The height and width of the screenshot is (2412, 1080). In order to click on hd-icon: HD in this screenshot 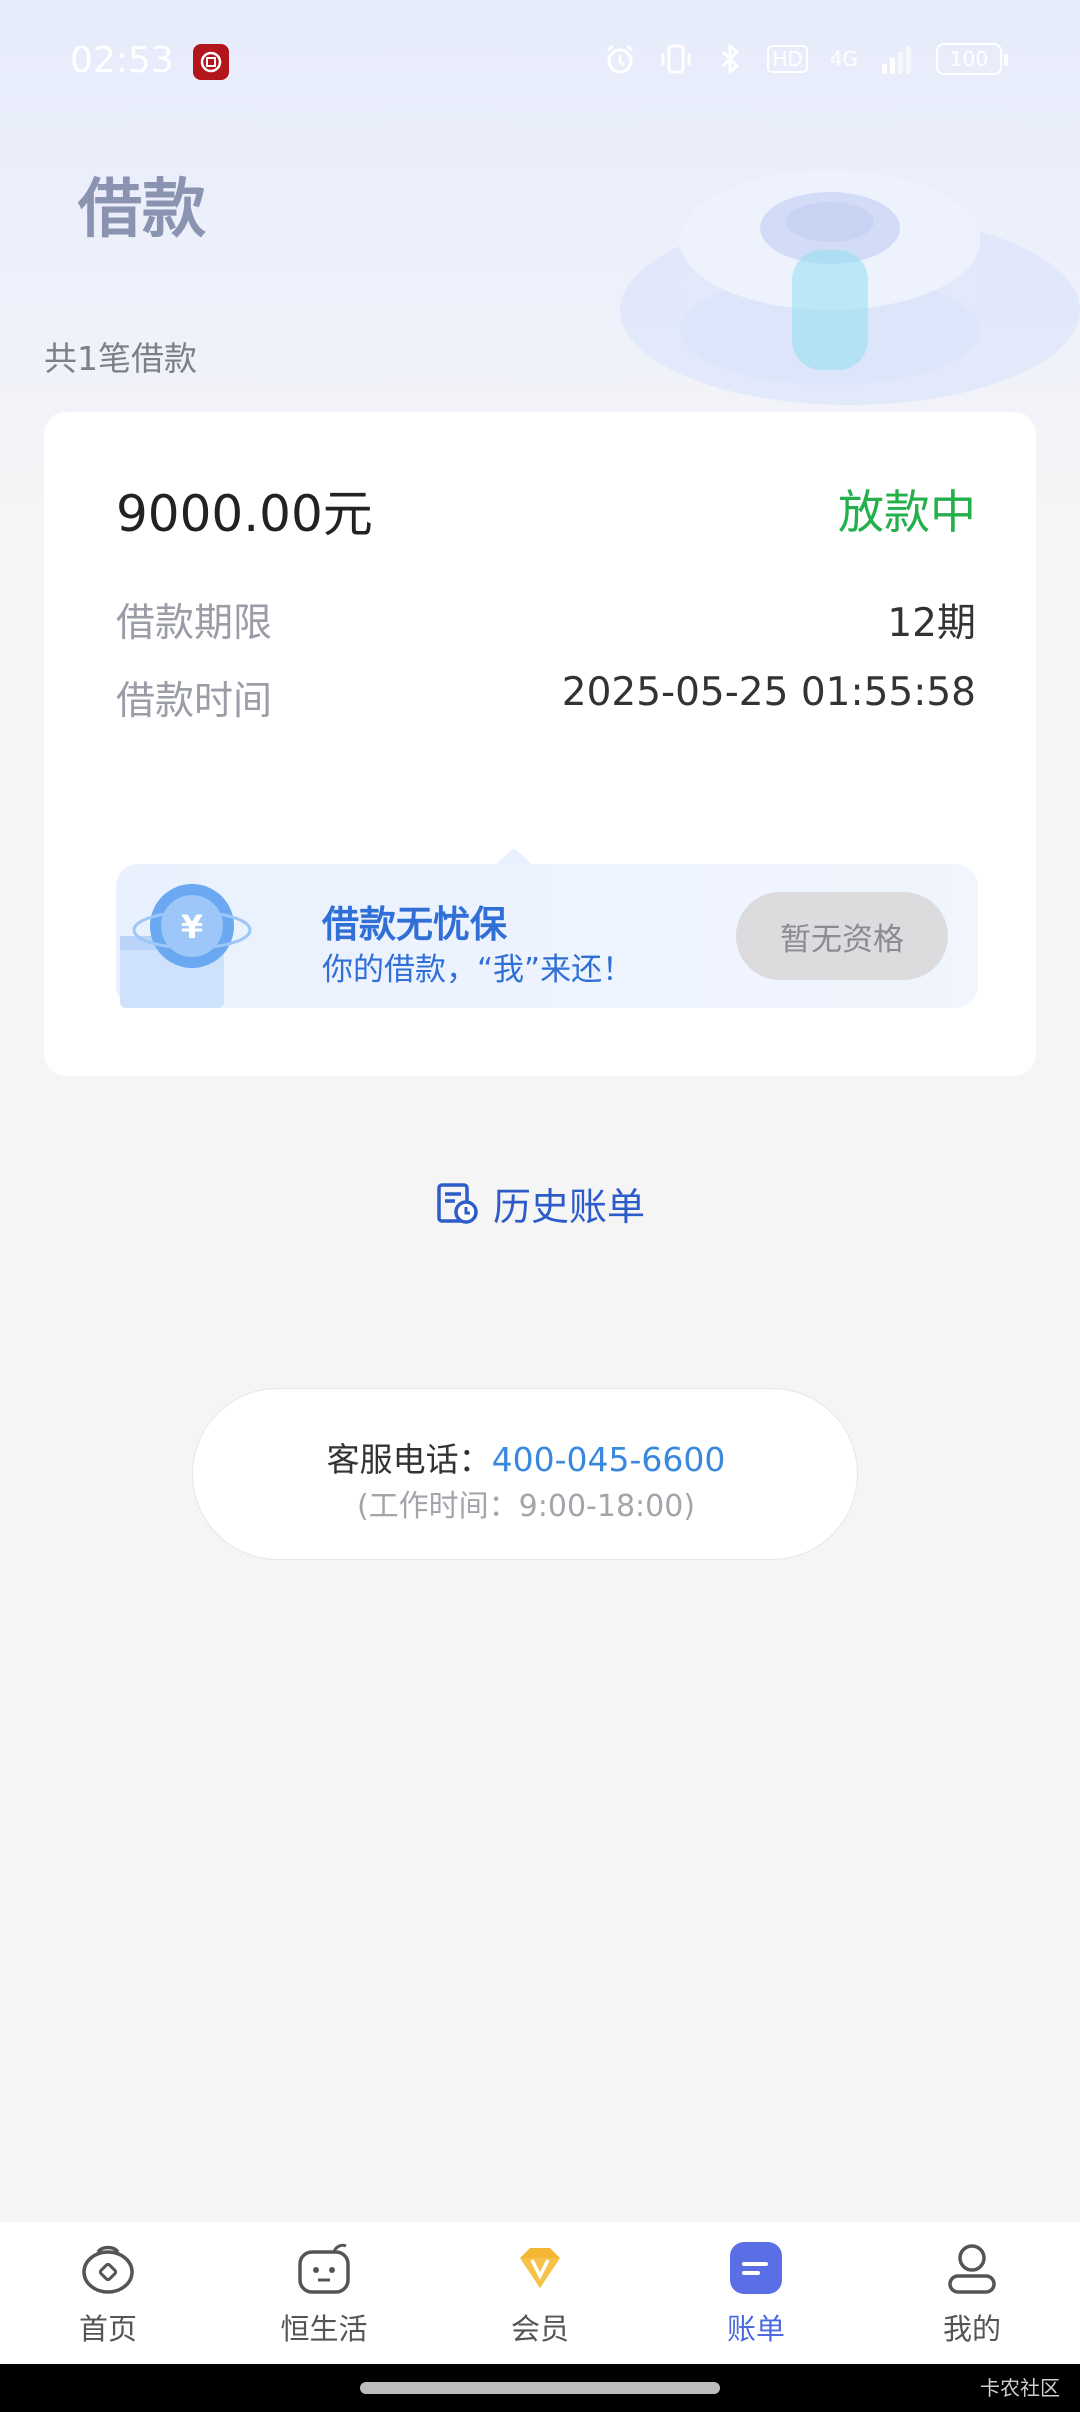, I will do `click(787, 59)`.